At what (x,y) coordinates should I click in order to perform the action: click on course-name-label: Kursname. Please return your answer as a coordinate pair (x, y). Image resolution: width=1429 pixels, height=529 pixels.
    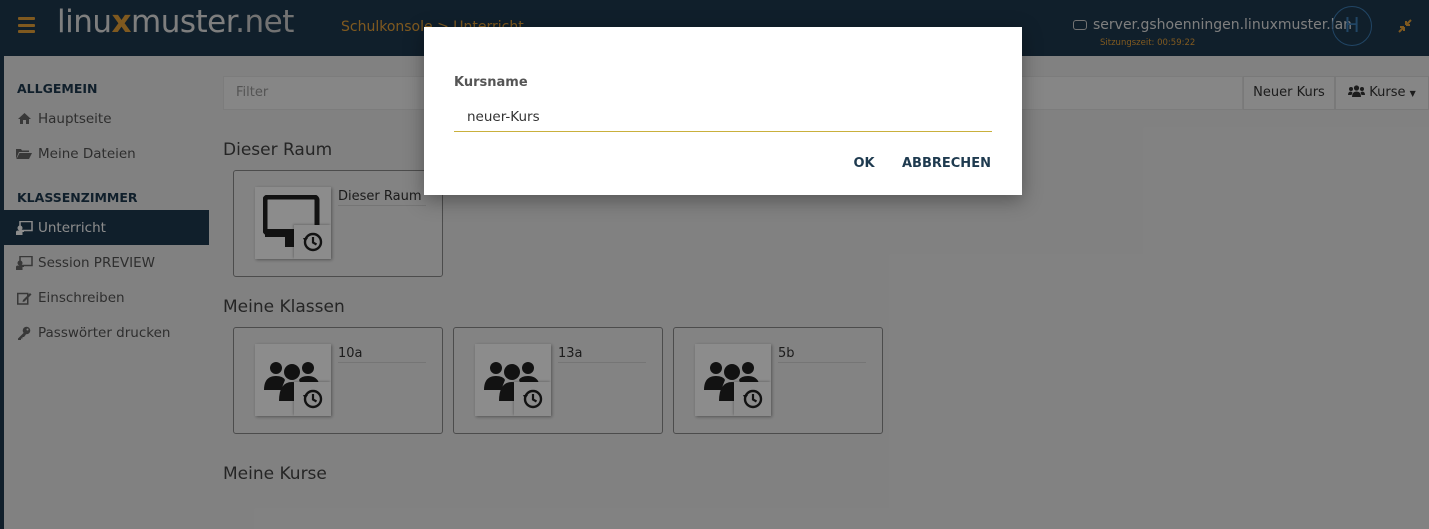
    Looking at the image, I should click on (491, 82).